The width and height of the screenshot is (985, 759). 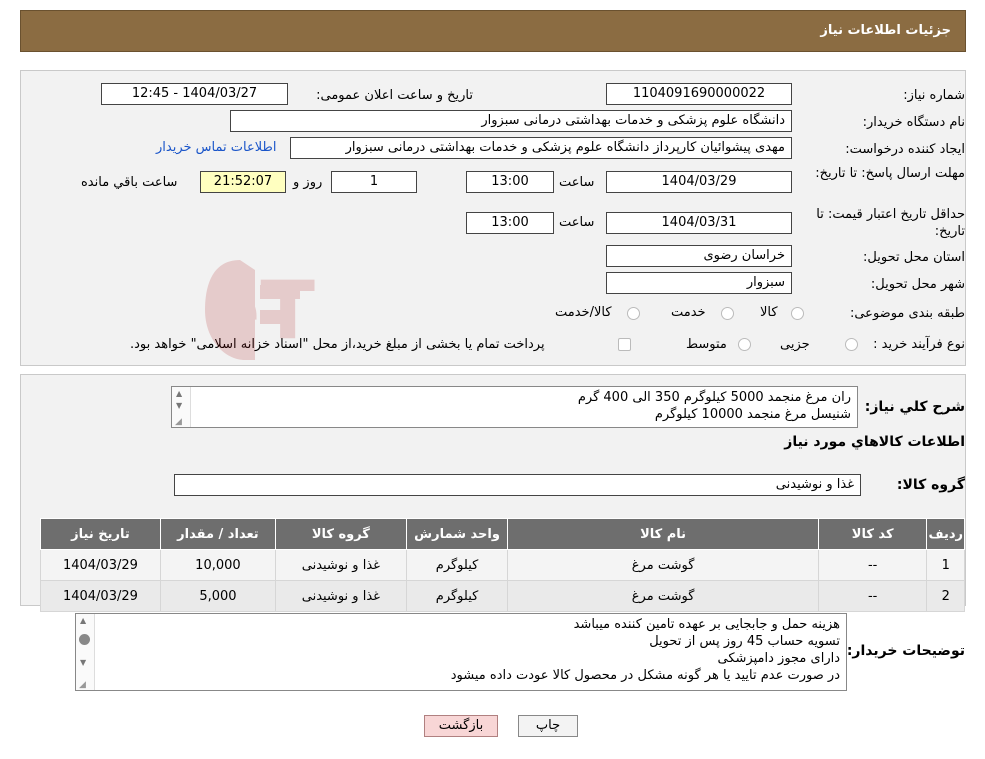 I want to click on reply-date-field: 1404/03/29, so click(x=699, y=182).